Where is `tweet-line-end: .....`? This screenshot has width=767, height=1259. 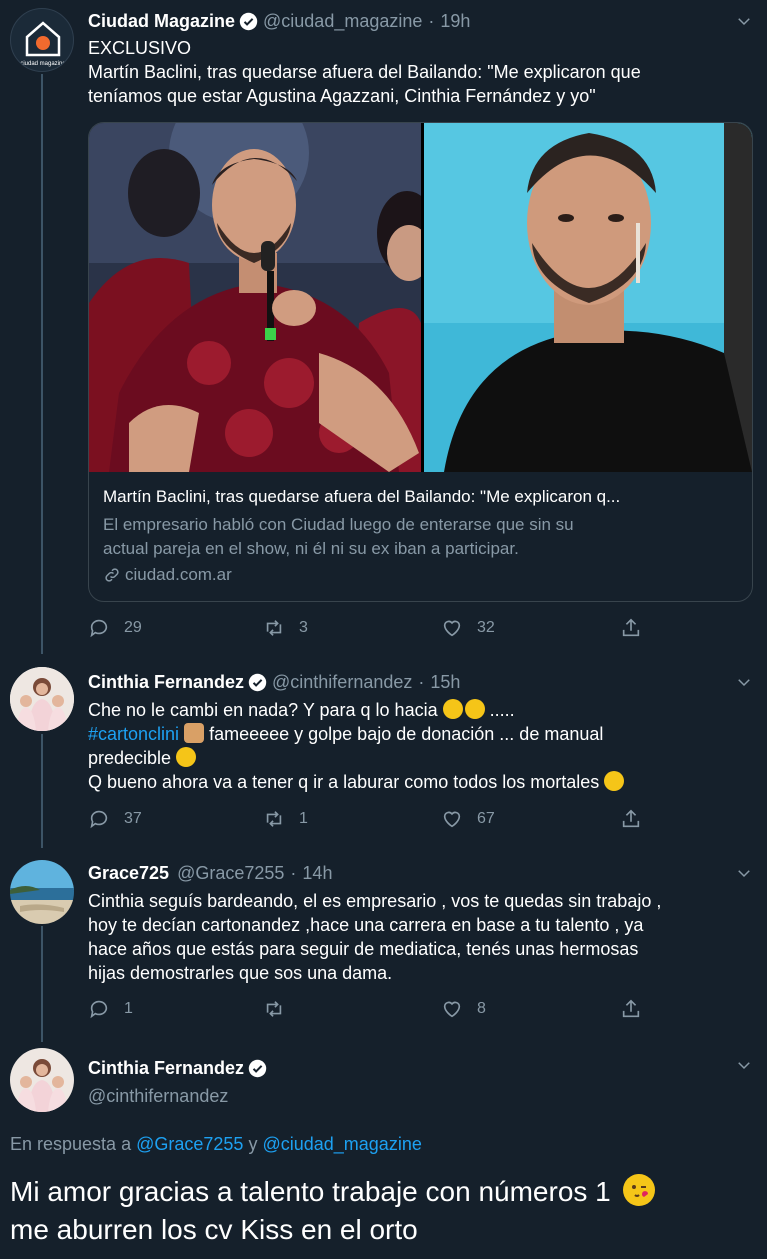 tweet-line-end: ..... is located at coordinates (502, 710).